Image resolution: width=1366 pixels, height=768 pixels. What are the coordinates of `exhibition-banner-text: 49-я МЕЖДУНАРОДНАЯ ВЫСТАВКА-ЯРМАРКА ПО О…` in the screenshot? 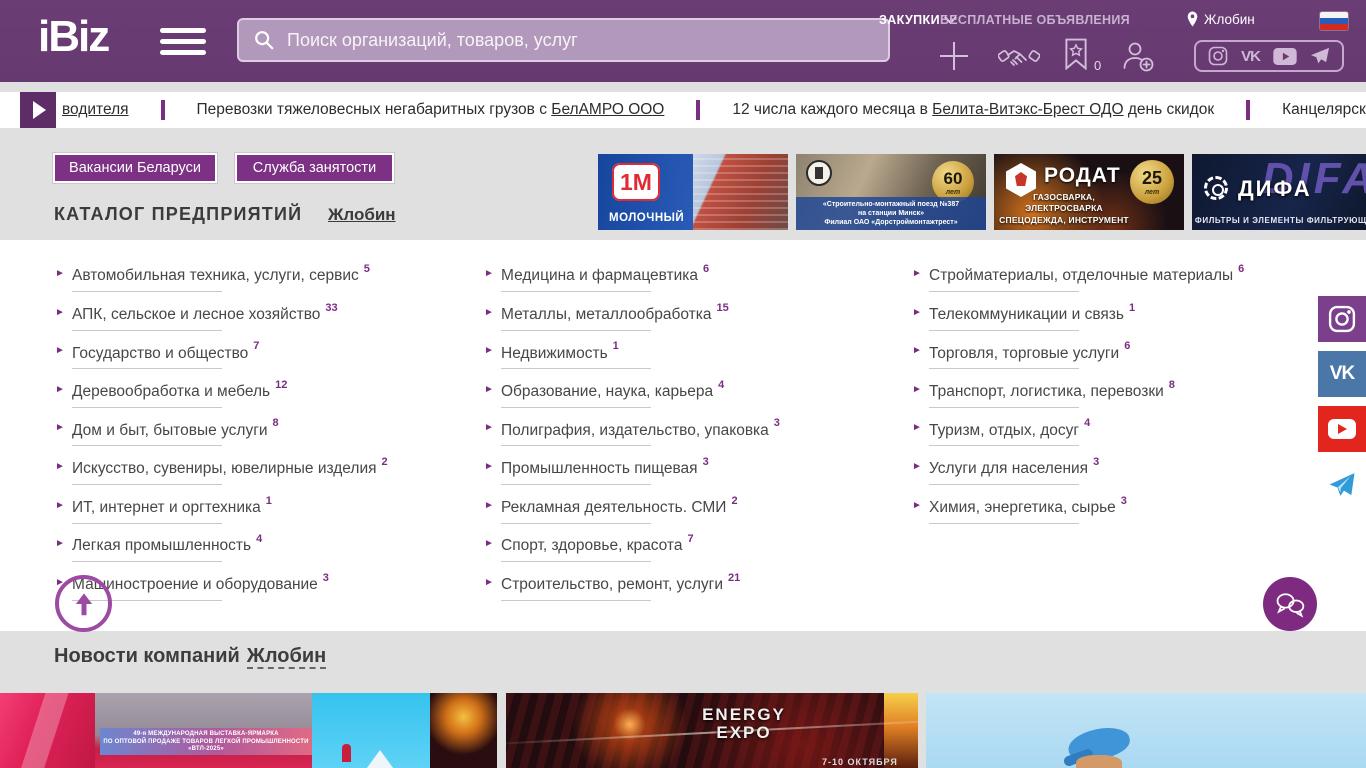 It's located at (206, 741).